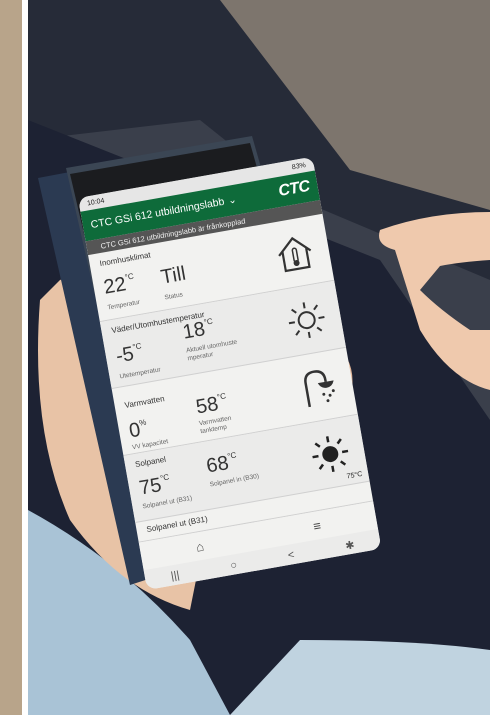 The height and width of the screenshot is (715, 490). I want to click on chevron-down-icon: ⌄, so click(232, 200).